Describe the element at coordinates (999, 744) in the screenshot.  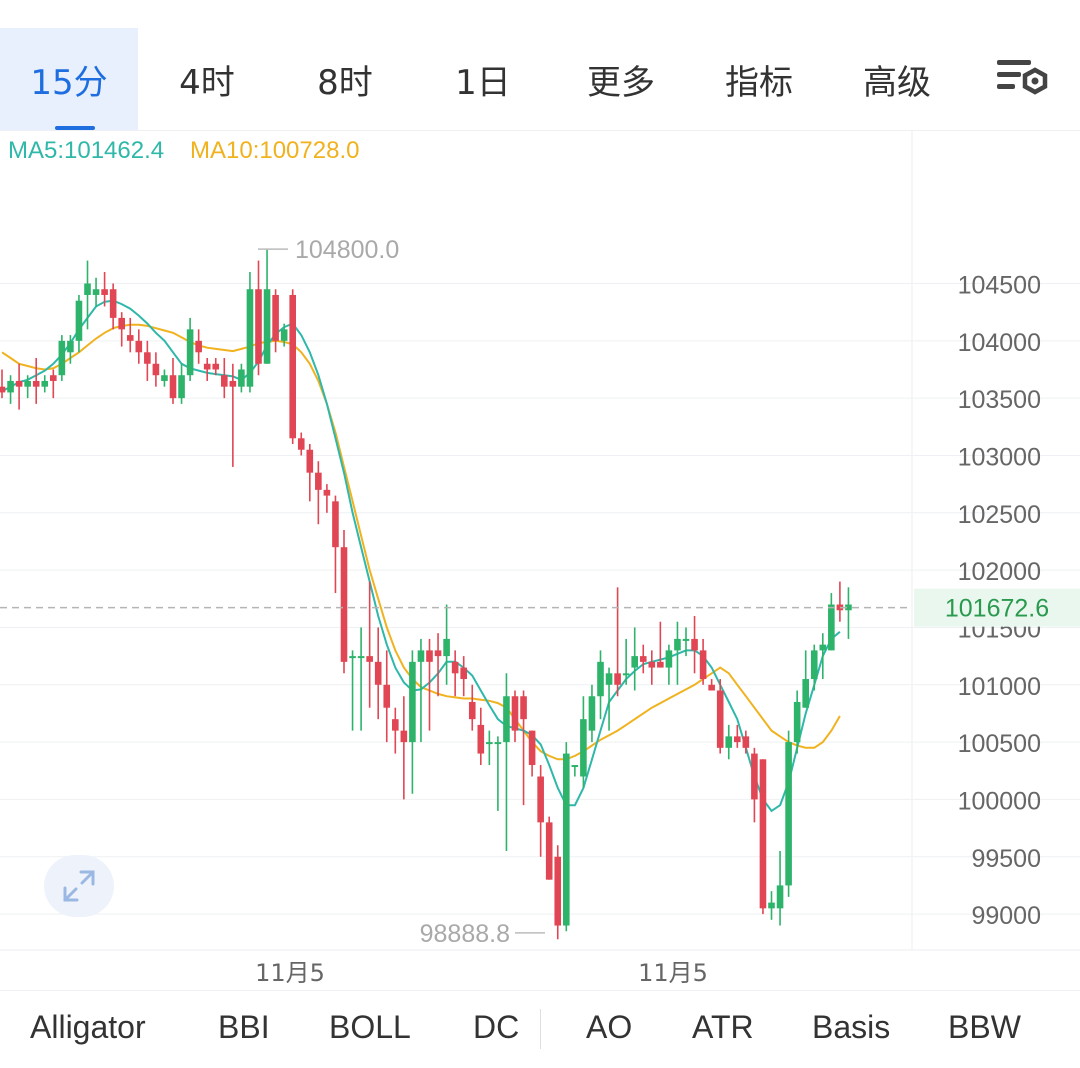
I see `y-tick-label: 100500` at that location.